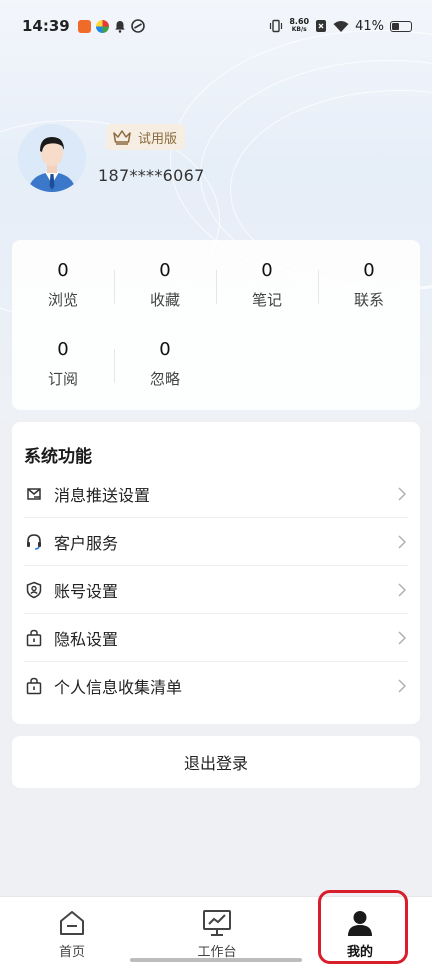  I want to click on trial-badge-label: 试用版, so click(158, 139).